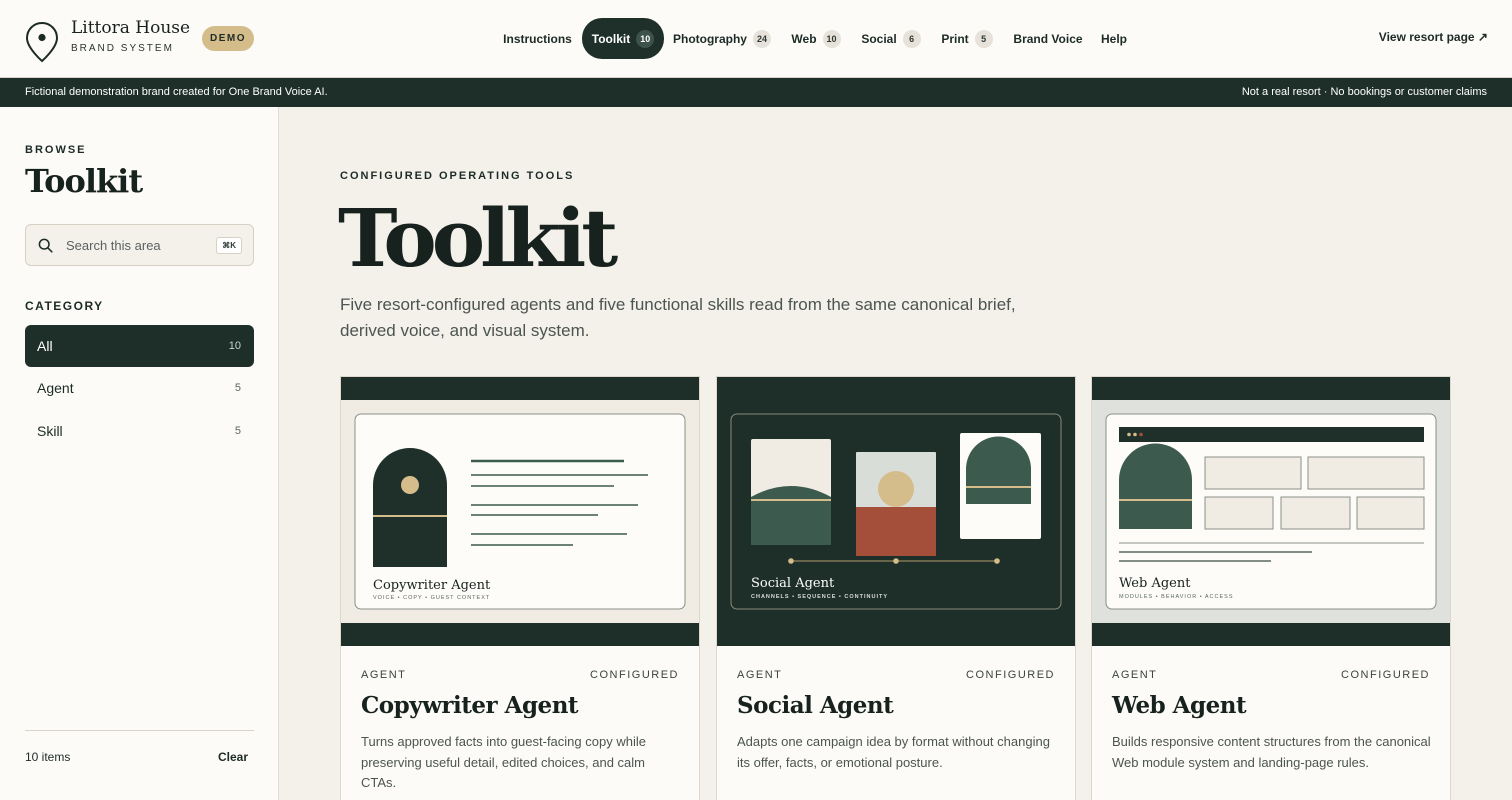 This screenshot has height=800, width=1512. I want to click on card-title: Copywriter Agent, so click(470, 705).